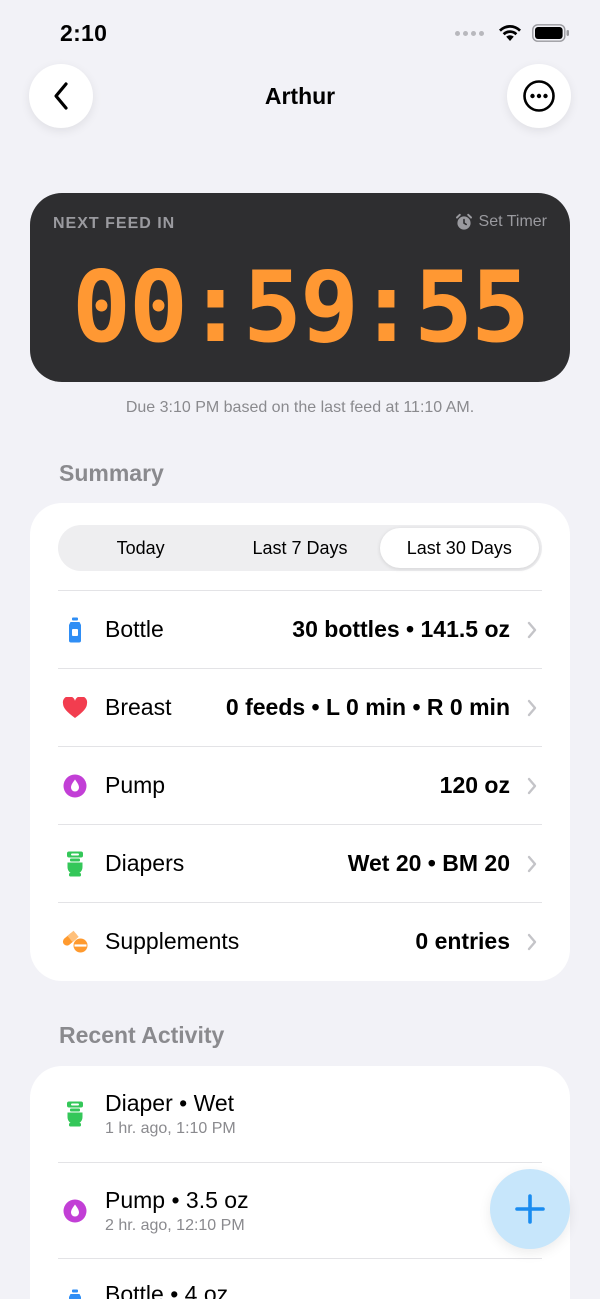  Describe the element at coordinates (134, 629) in the screenshot. I see `summary-row-label: Bottle` at that location.